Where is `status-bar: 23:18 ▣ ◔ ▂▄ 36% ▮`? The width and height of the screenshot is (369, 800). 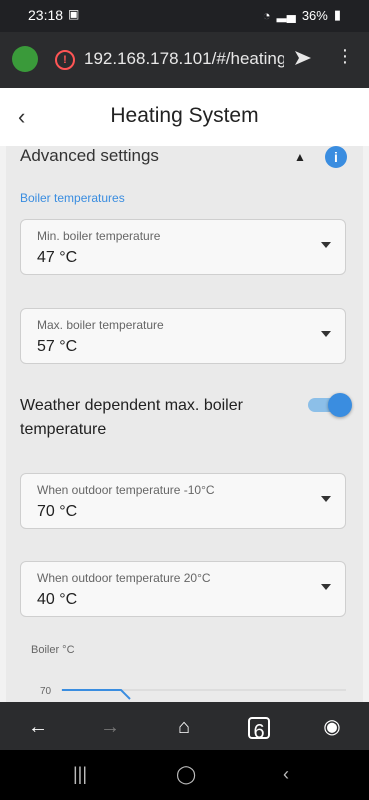
status-bar: 23:18 ▣ ◔ ▂▄ 36% ▮ is located at coordinates (184, 16).